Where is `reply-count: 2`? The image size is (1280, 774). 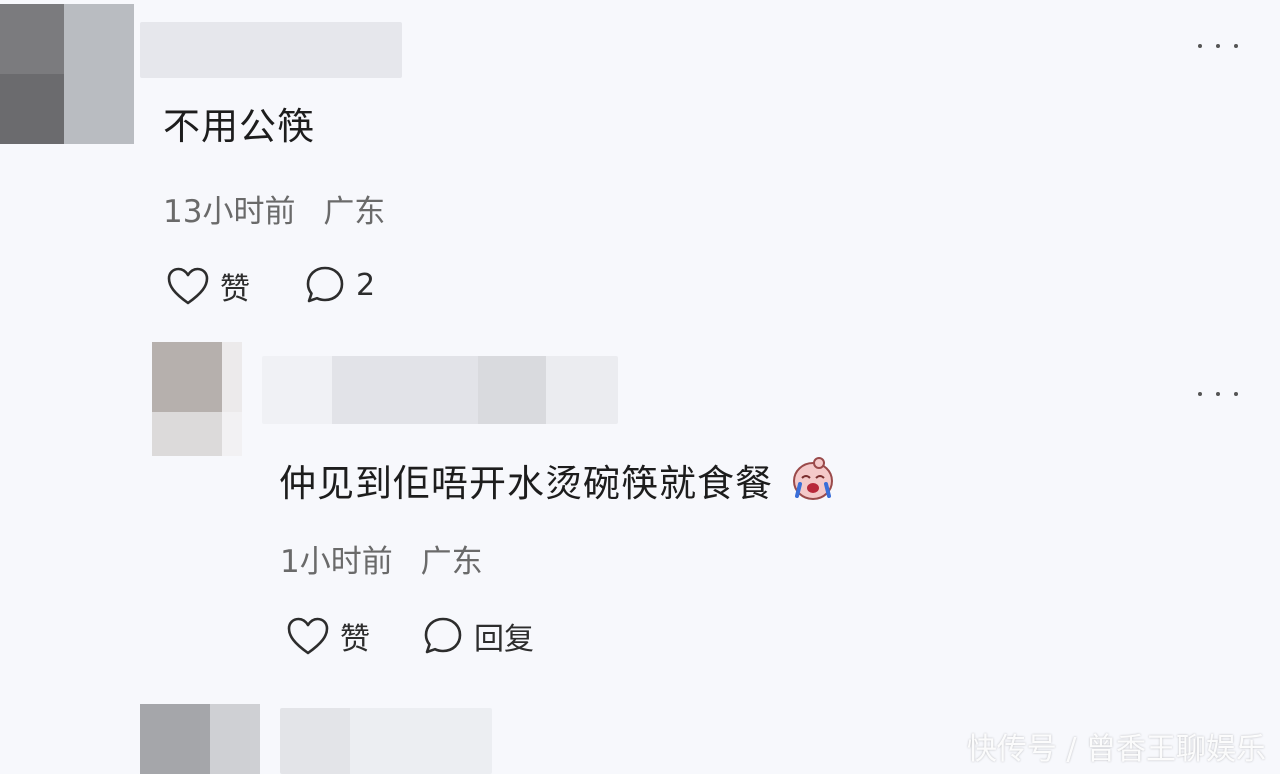 reply-count: 2 is located at coordinates (366, 285).